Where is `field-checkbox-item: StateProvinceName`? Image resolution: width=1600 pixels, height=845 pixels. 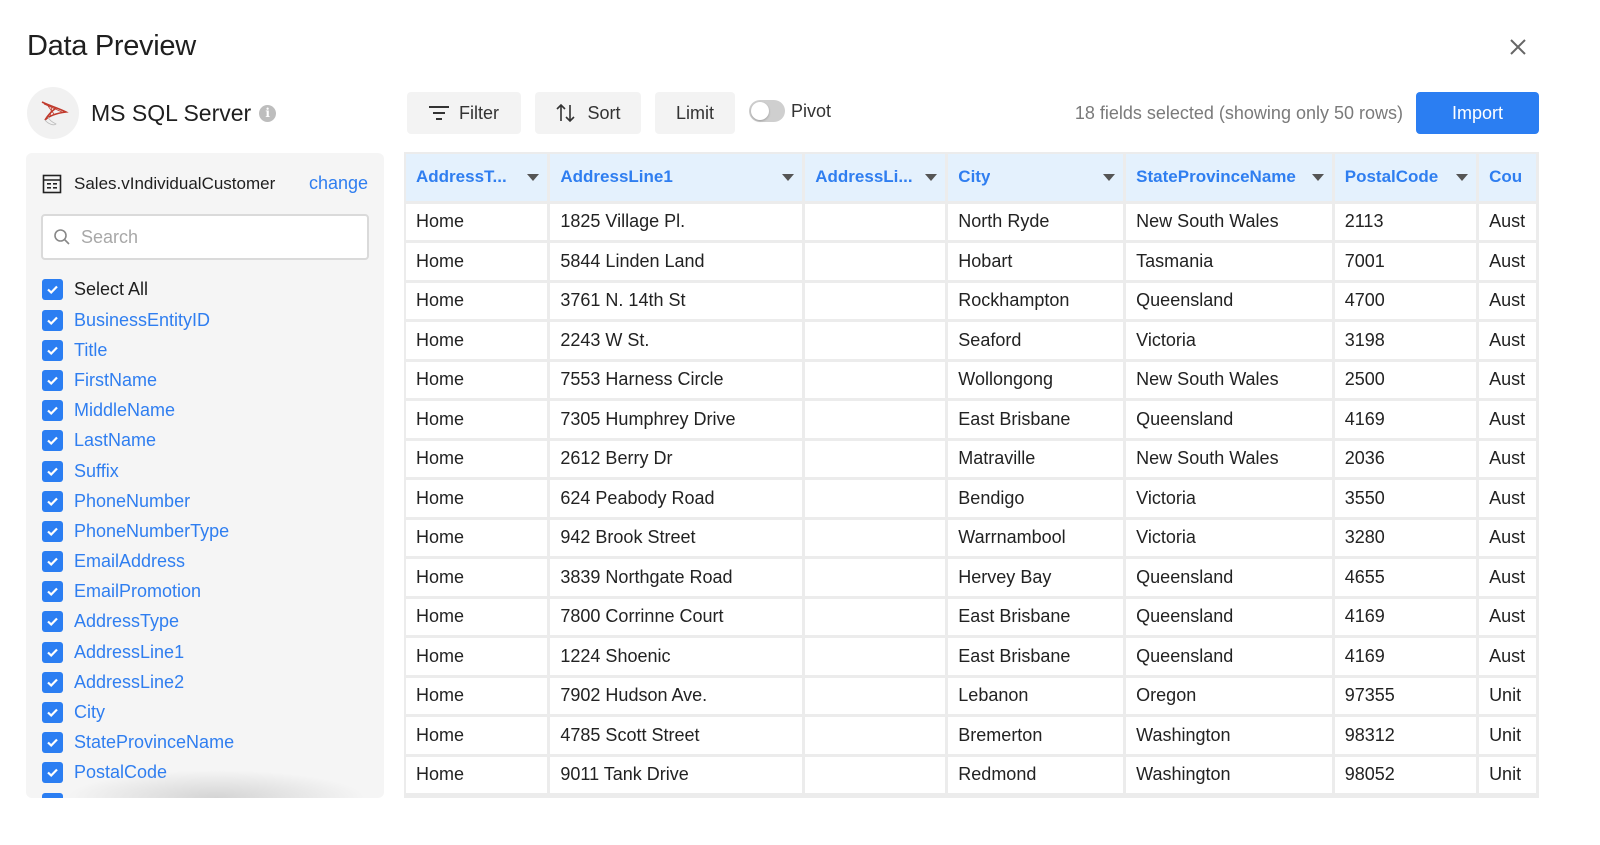
field-checkbox-item: StateProvinceName is located at coordinates (207, 743).